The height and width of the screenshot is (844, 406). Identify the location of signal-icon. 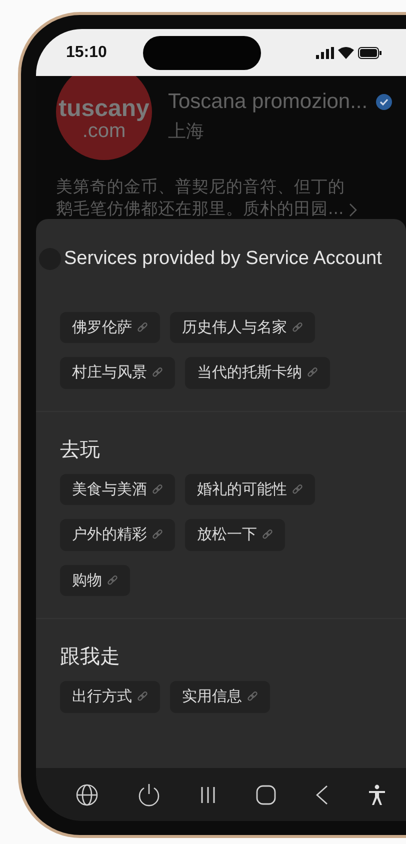
(325, 52).